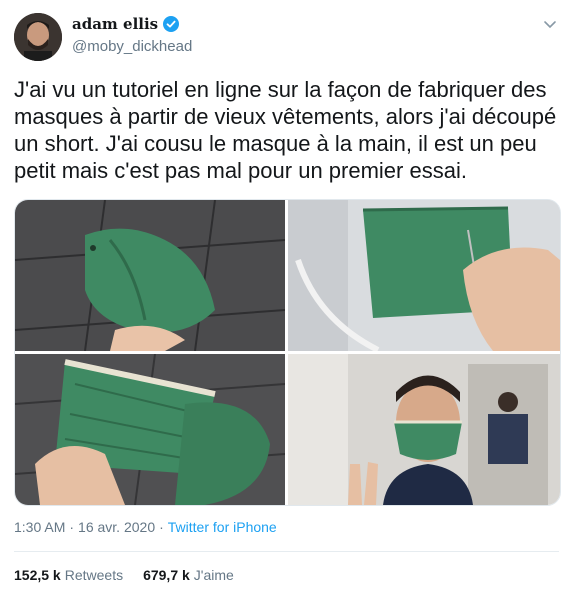 The height and width of the screenshot is (600, 573). Describe the element at coordinates (171, 24) in the screenshot. I see `verified-badge-icon` at that location.